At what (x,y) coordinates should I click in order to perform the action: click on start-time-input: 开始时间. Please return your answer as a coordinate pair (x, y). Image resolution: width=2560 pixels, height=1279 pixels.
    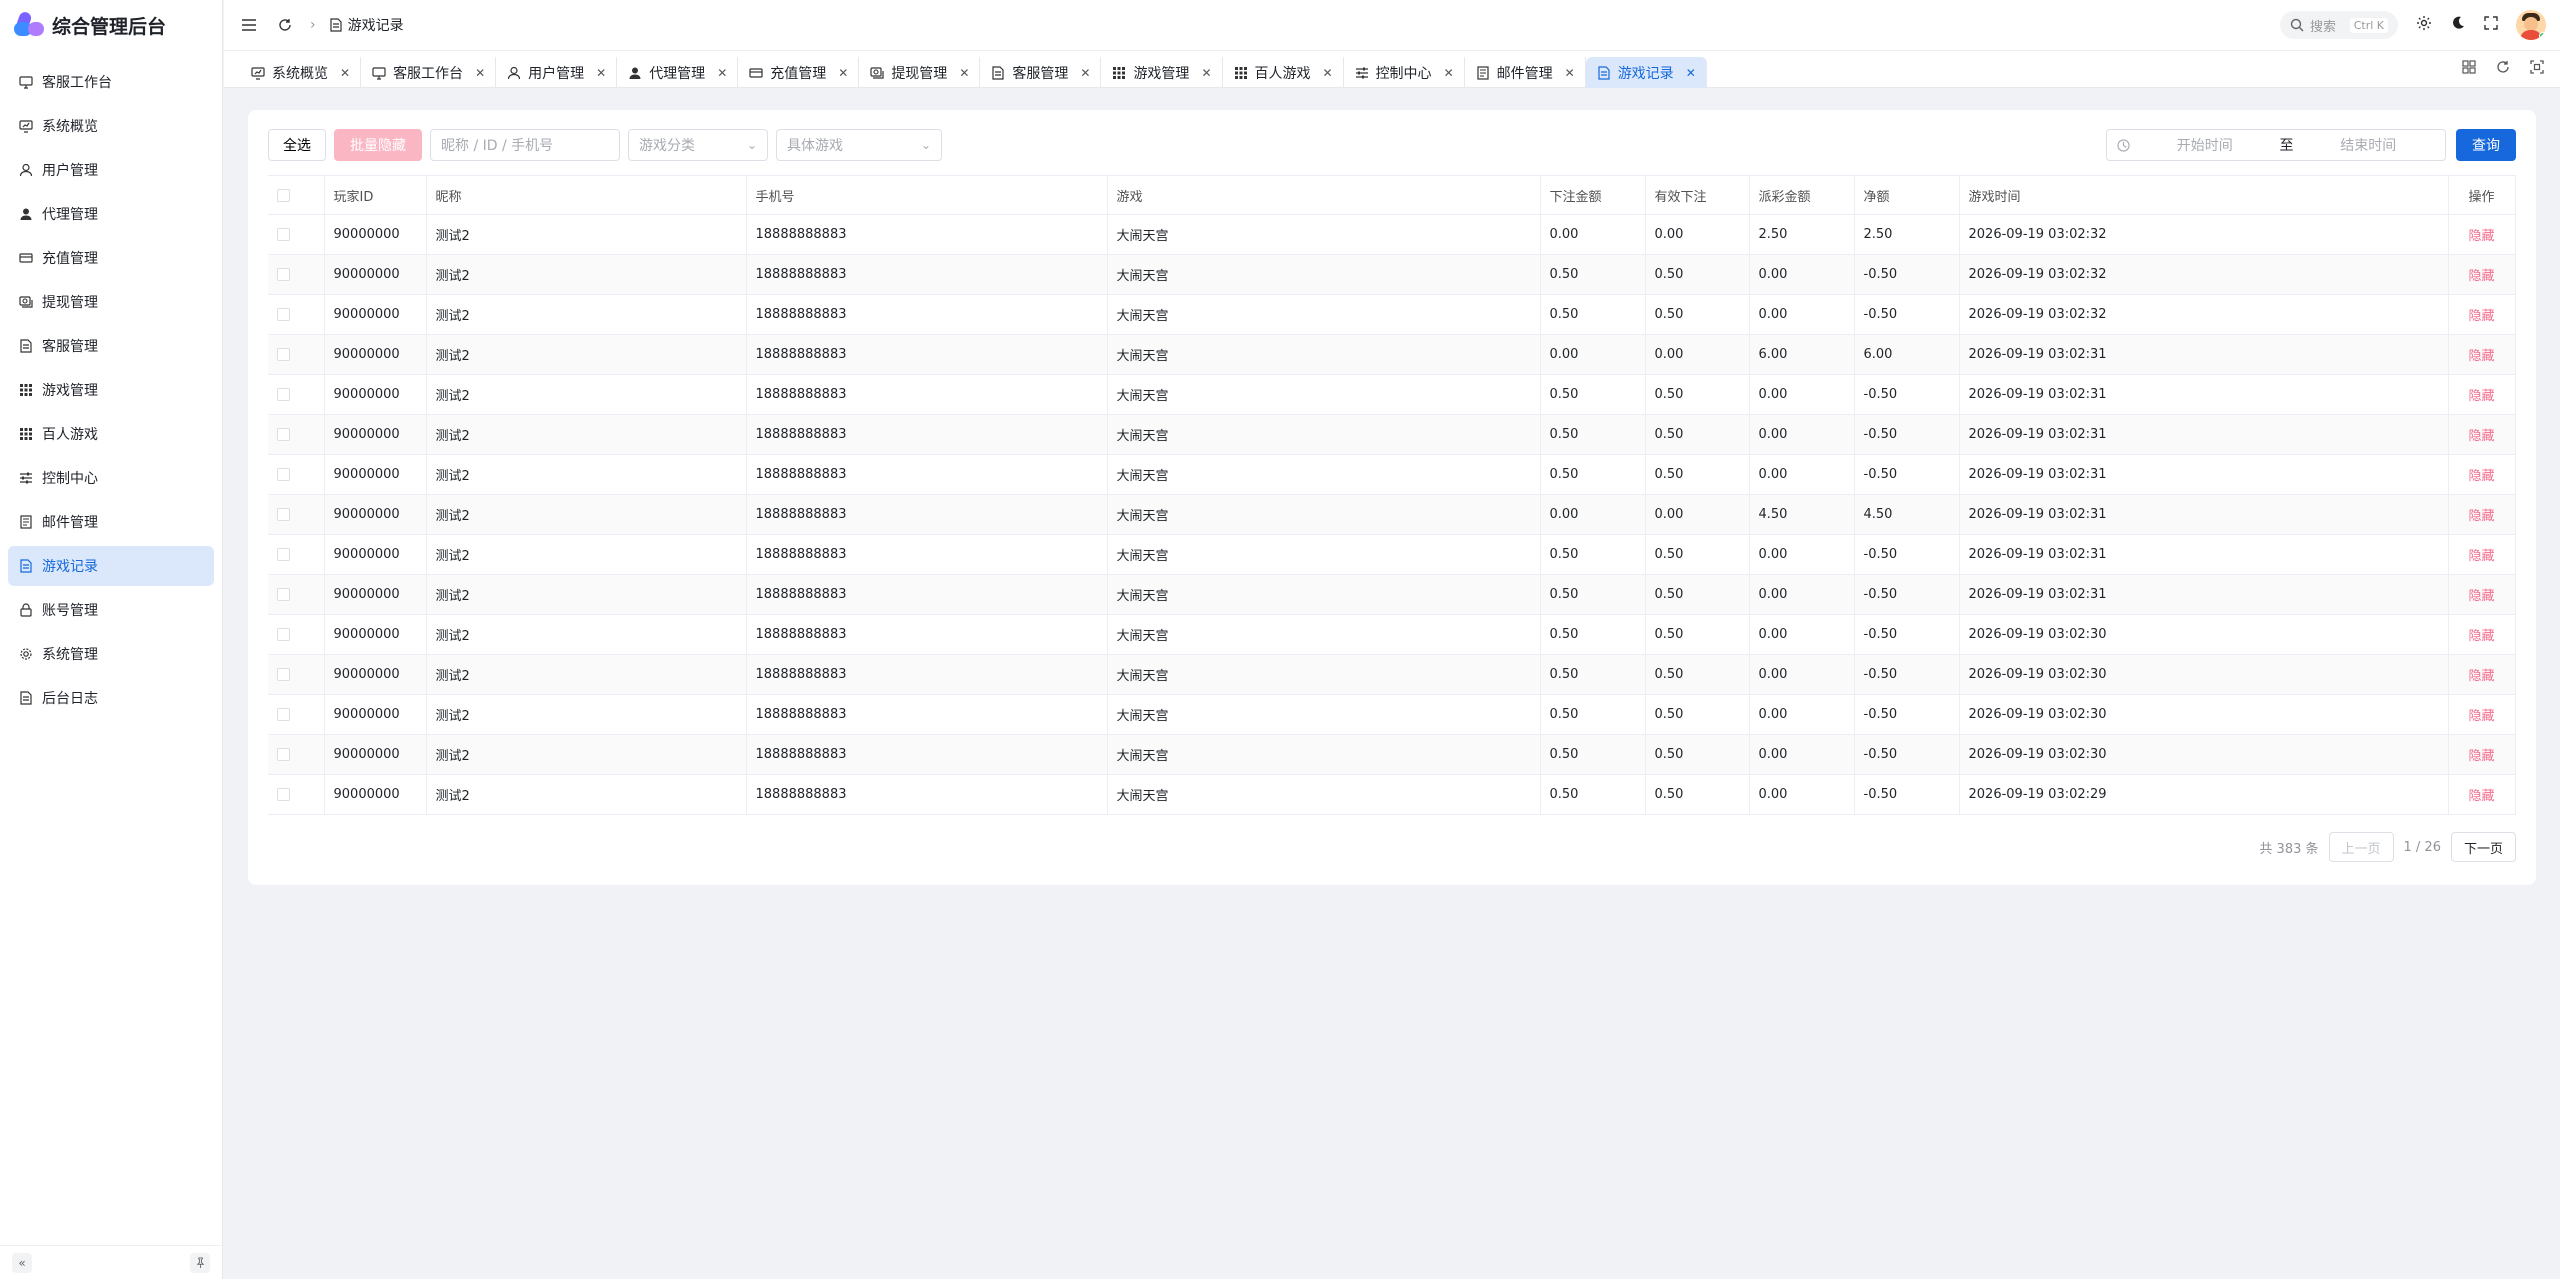
    Looking at the image, I should click on (2205, 145).